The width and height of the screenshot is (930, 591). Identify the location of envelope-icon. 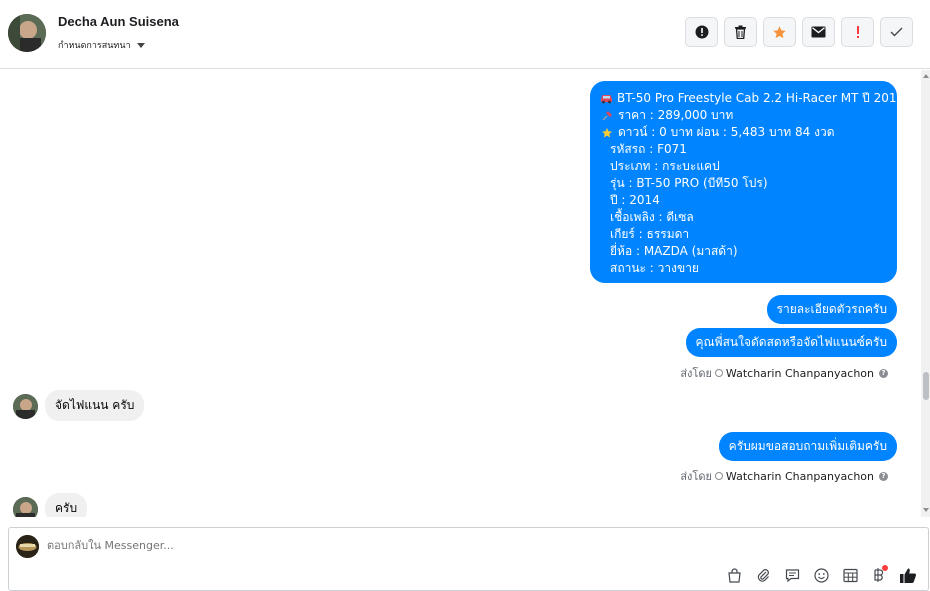
(818, 32).